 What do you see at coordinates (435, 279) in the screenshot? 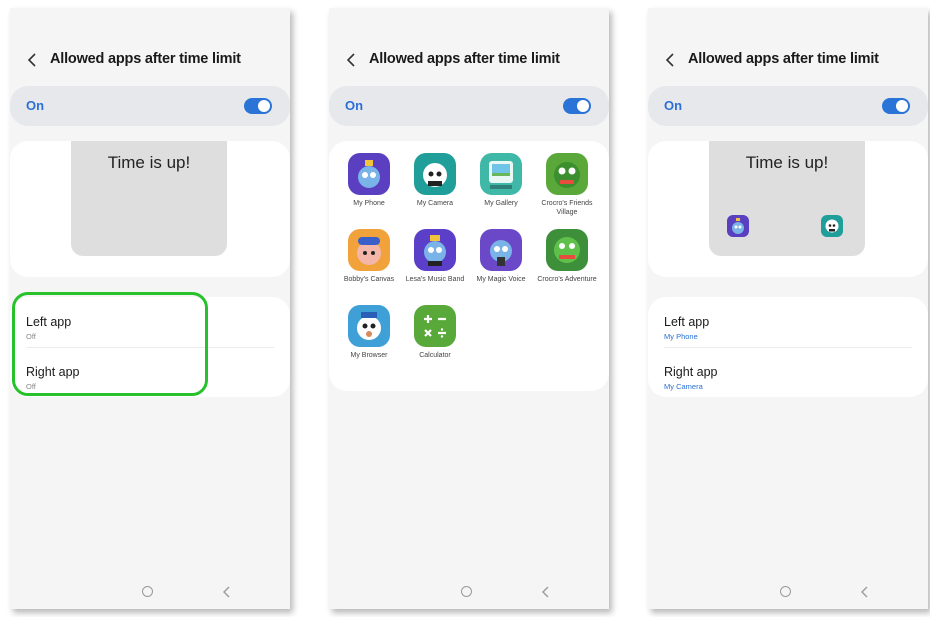
I see `app-label: Lesa's Music Band` at bounding box center [435, 279].